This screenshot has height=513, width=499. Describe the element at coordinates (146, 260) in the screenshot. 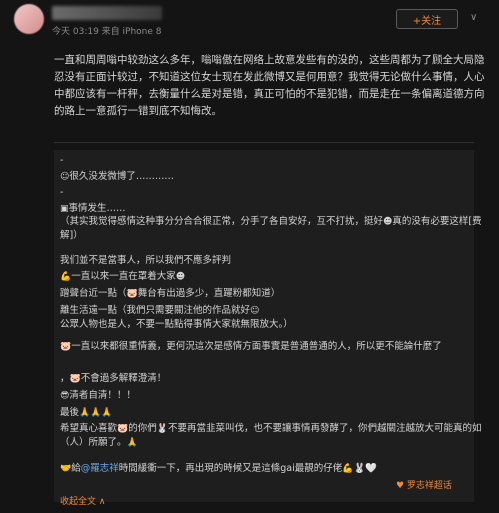

I see `repost-line: 我们並不是當事人，所以我們不應多評判` at that location.